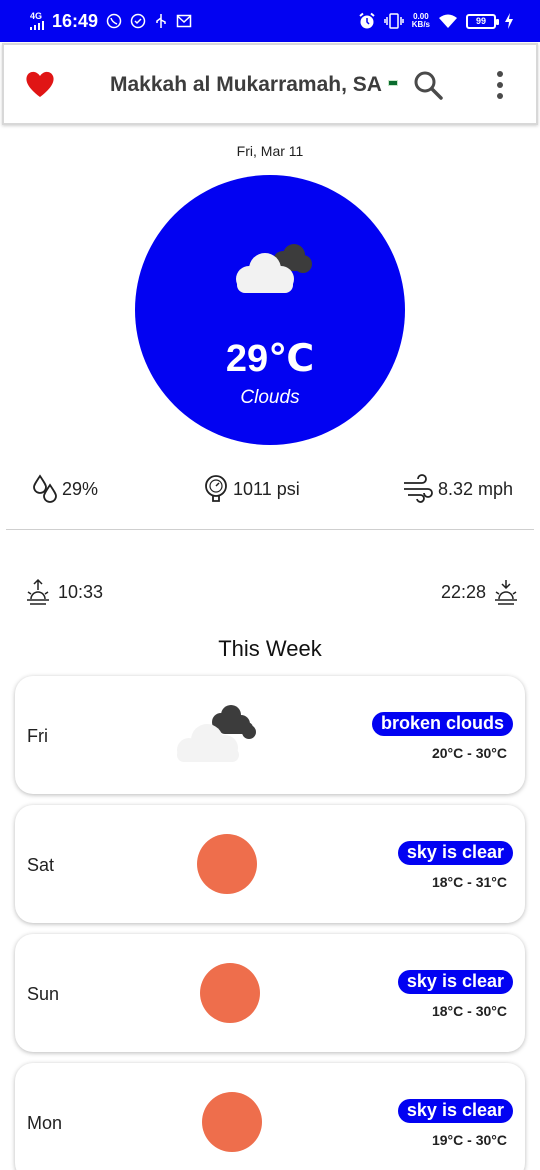  Describe the element at coordinates (506, 592) in the screenshot. I see `sunset-icon` at that location.